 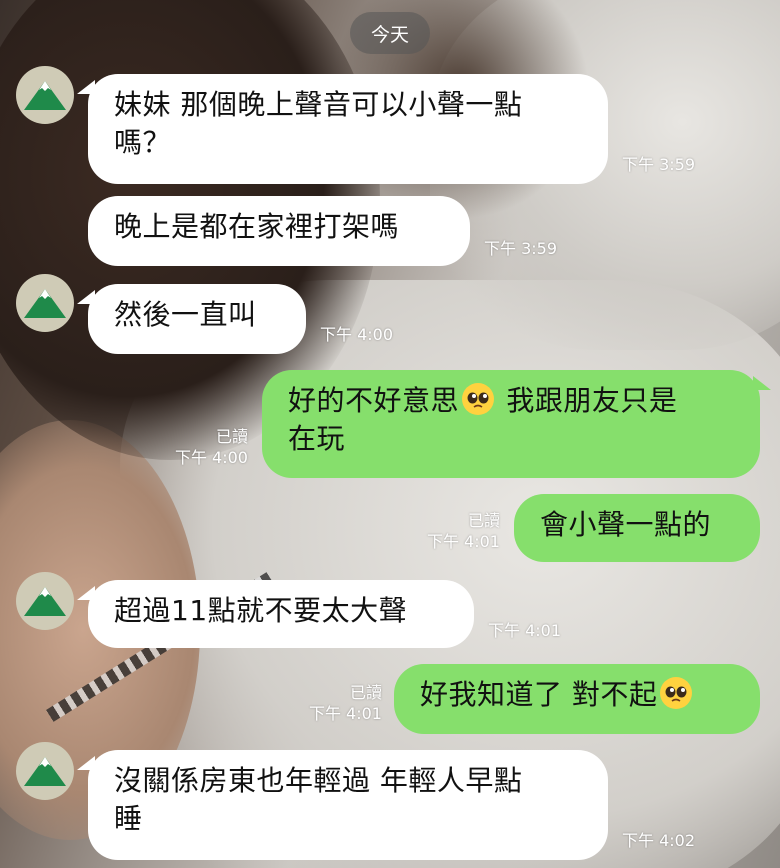 I want to click on message-text: 沒關係房東也年輕過 年輕人早點, so click(x=318, y=780).